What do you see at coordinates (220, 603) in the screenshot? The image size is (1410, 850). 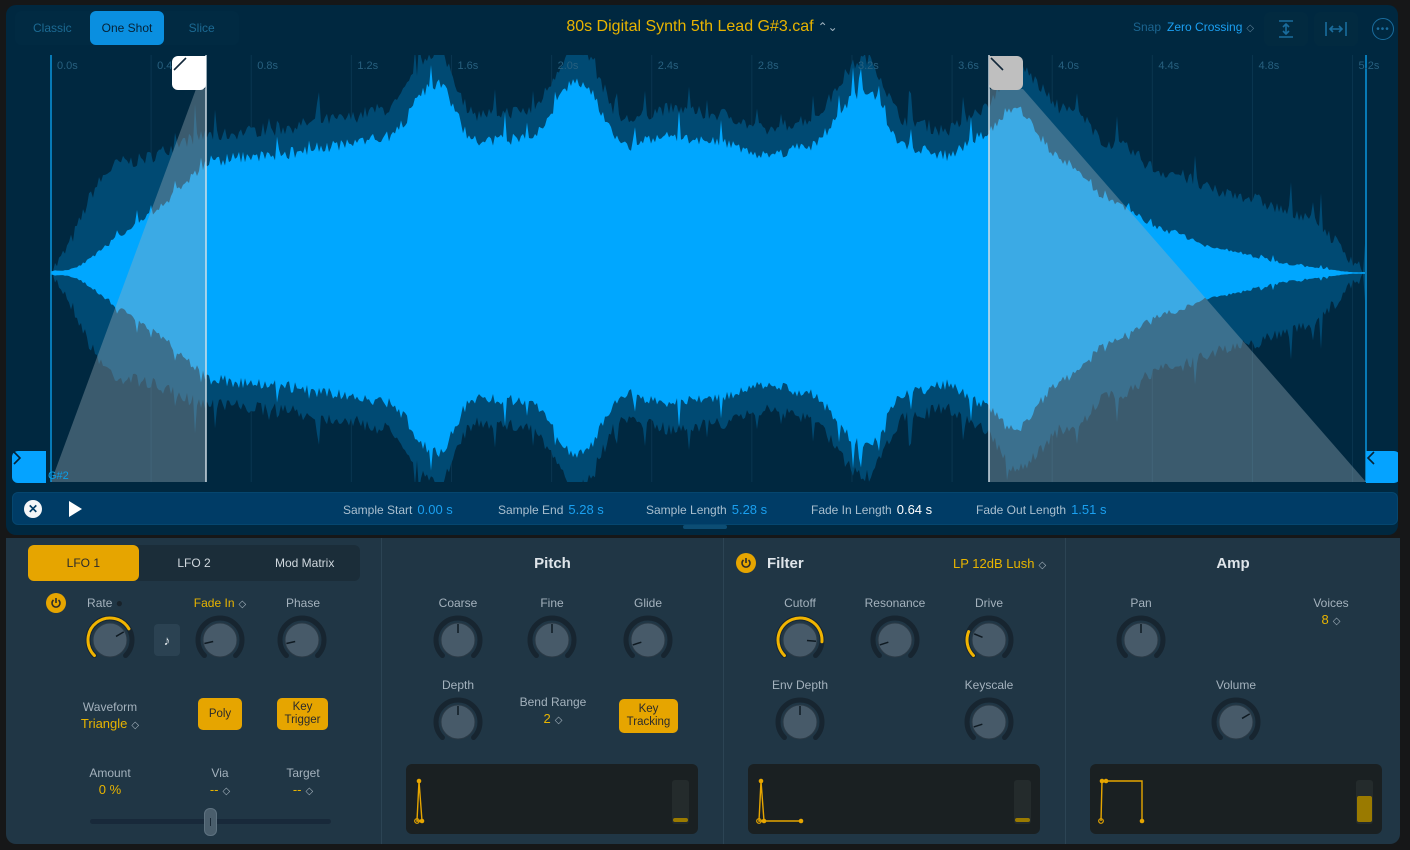 I see `fade-mode-selector: Fade In ◇` at bounding box center [220, 603].